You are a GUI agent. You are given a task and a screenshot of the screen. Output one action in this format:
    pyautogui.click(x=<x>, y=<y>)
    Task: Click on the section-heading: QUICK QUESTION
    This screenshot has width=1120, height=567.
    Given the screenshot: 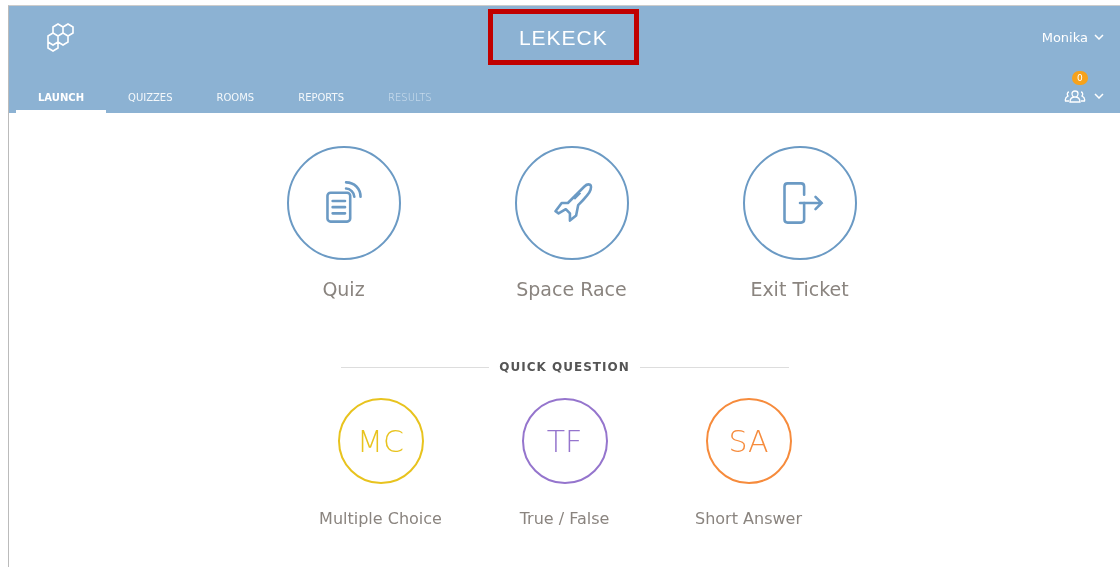 What is the action you would take?
    pyautogui.click(x=564, y=367)
    